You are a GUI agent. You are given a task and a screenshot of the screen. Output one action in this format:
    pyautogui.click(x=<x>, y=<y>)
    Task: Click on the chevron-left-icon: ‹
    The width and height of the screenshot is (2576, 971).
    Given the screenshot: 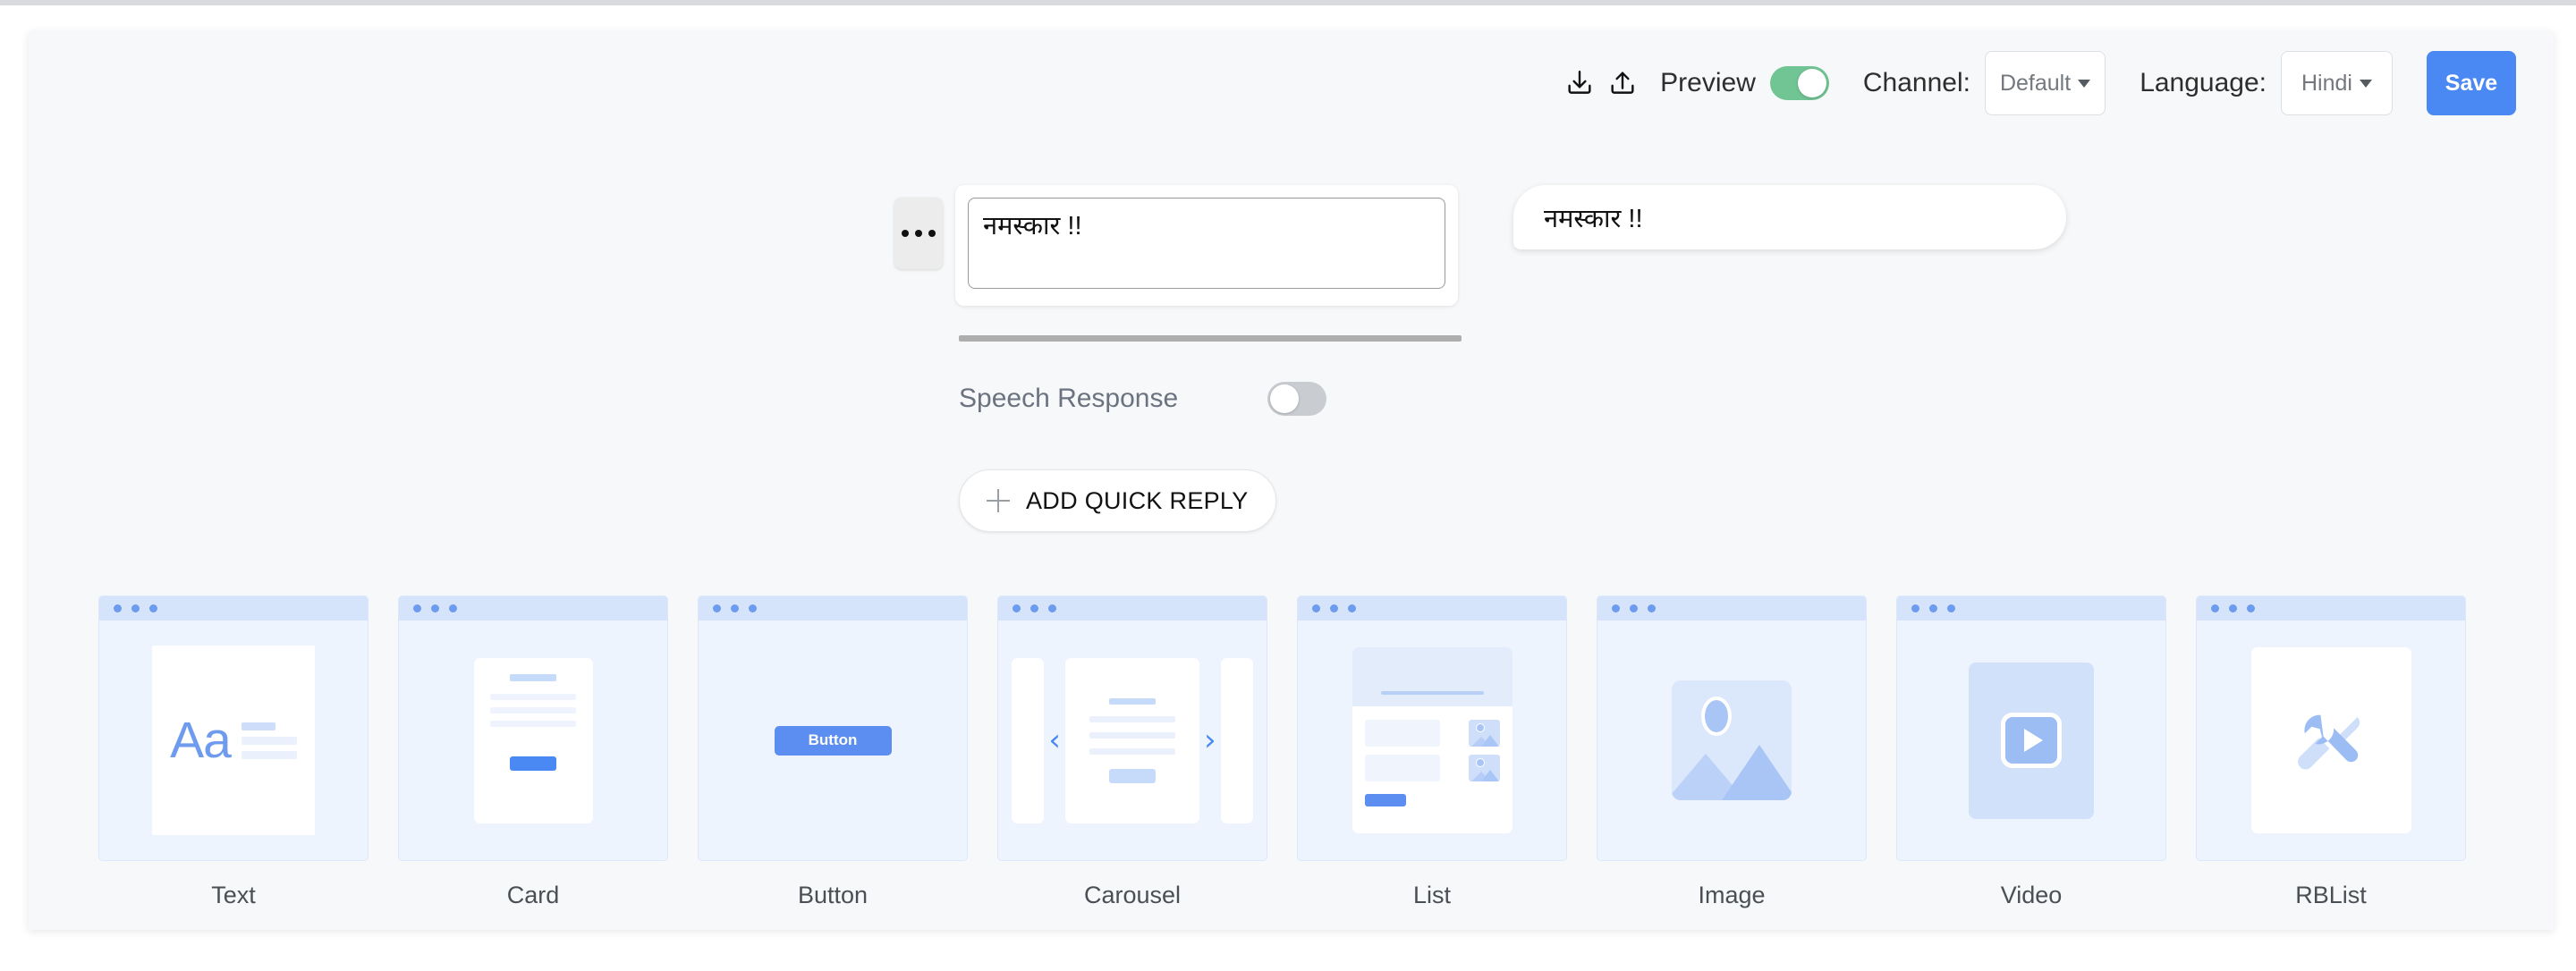 What is the action you would take?
    pyautogui.click(x=1054, y=740)
    